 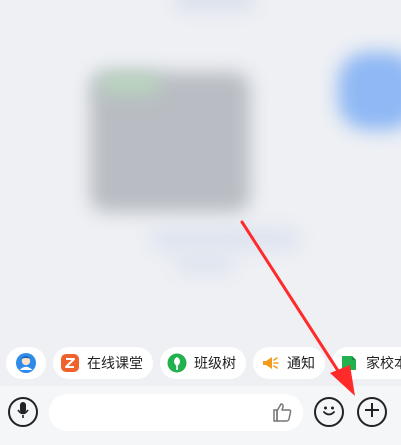 I want to click on emoji-icon, so click(x=329, y=412).